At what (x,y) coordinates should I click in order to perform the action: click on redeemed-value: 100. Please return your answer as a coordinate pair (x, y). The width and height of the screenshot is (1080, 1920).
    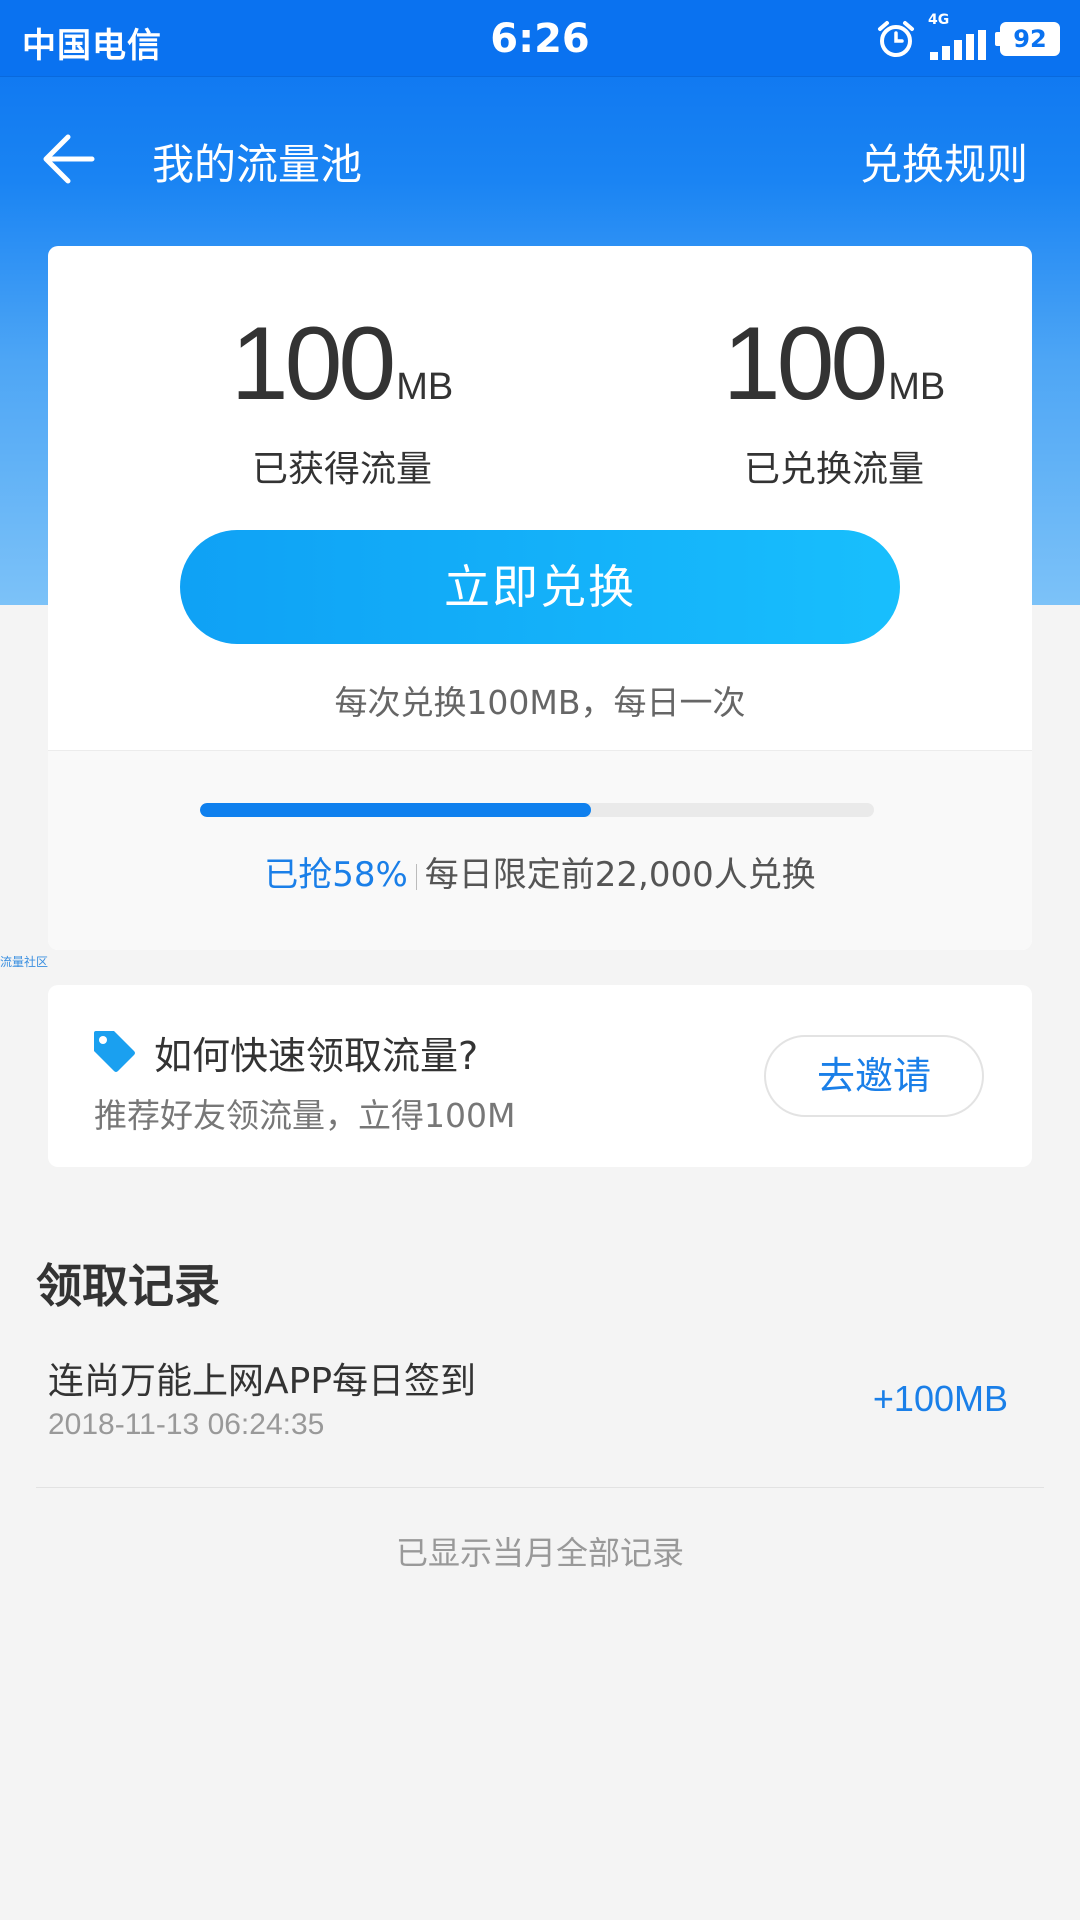
    Looking at the image, I should click on (805, 364).